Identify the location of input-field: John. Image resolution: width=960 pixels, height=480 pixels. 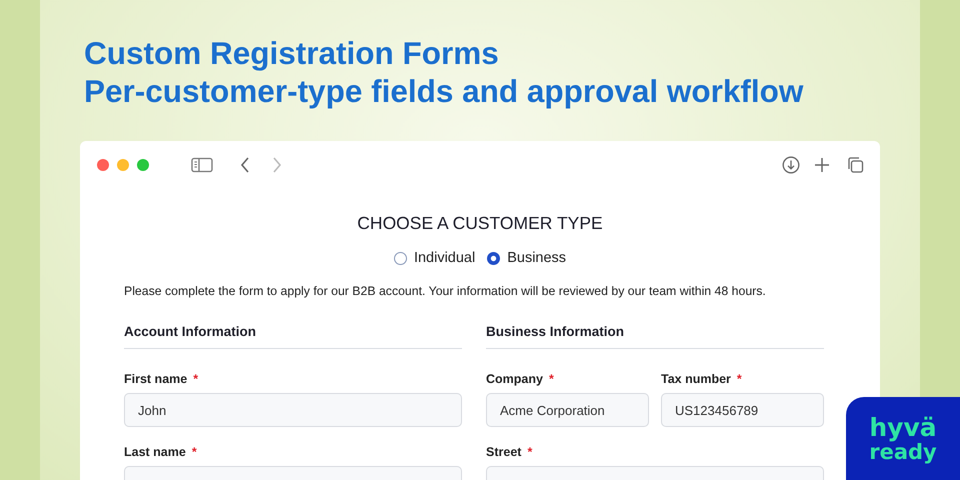
(293, 410).